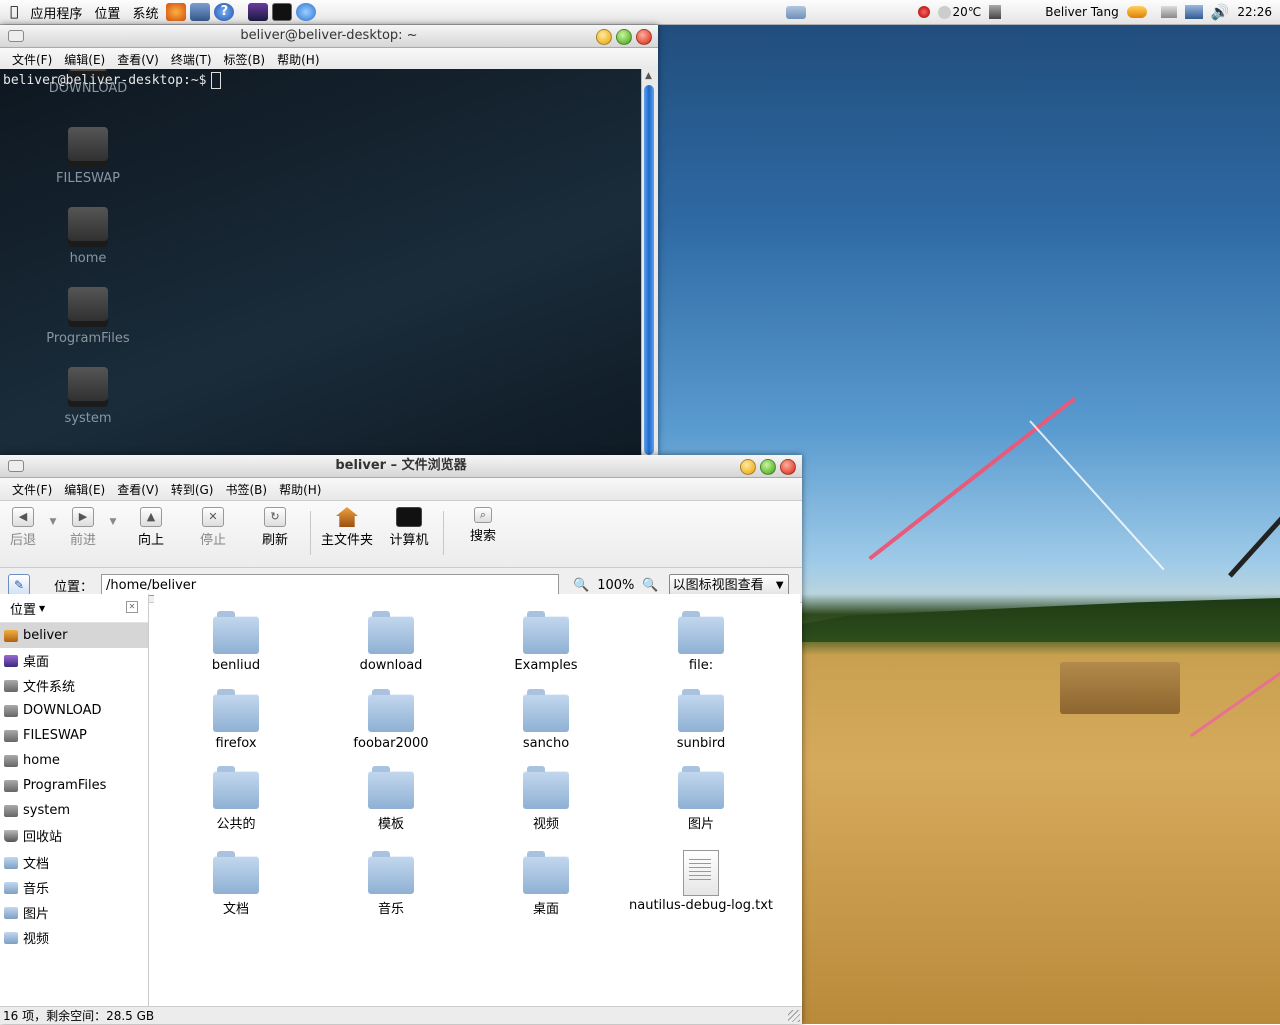 The image size is (1280, 1025). I want to click on menu-go: 转到(G), so click(192, 489).